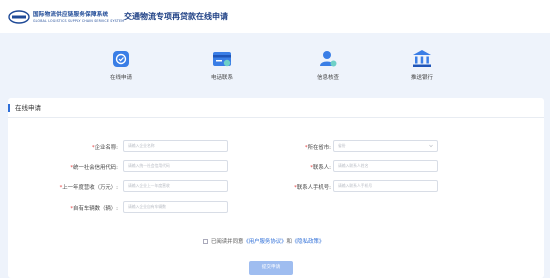 This screenshot has width=550, height=278. What do you see at coordinates (327, 78) in the screenshot?
I see `nav-label-info-check: 信息核查` at bounding box center [327, 78].